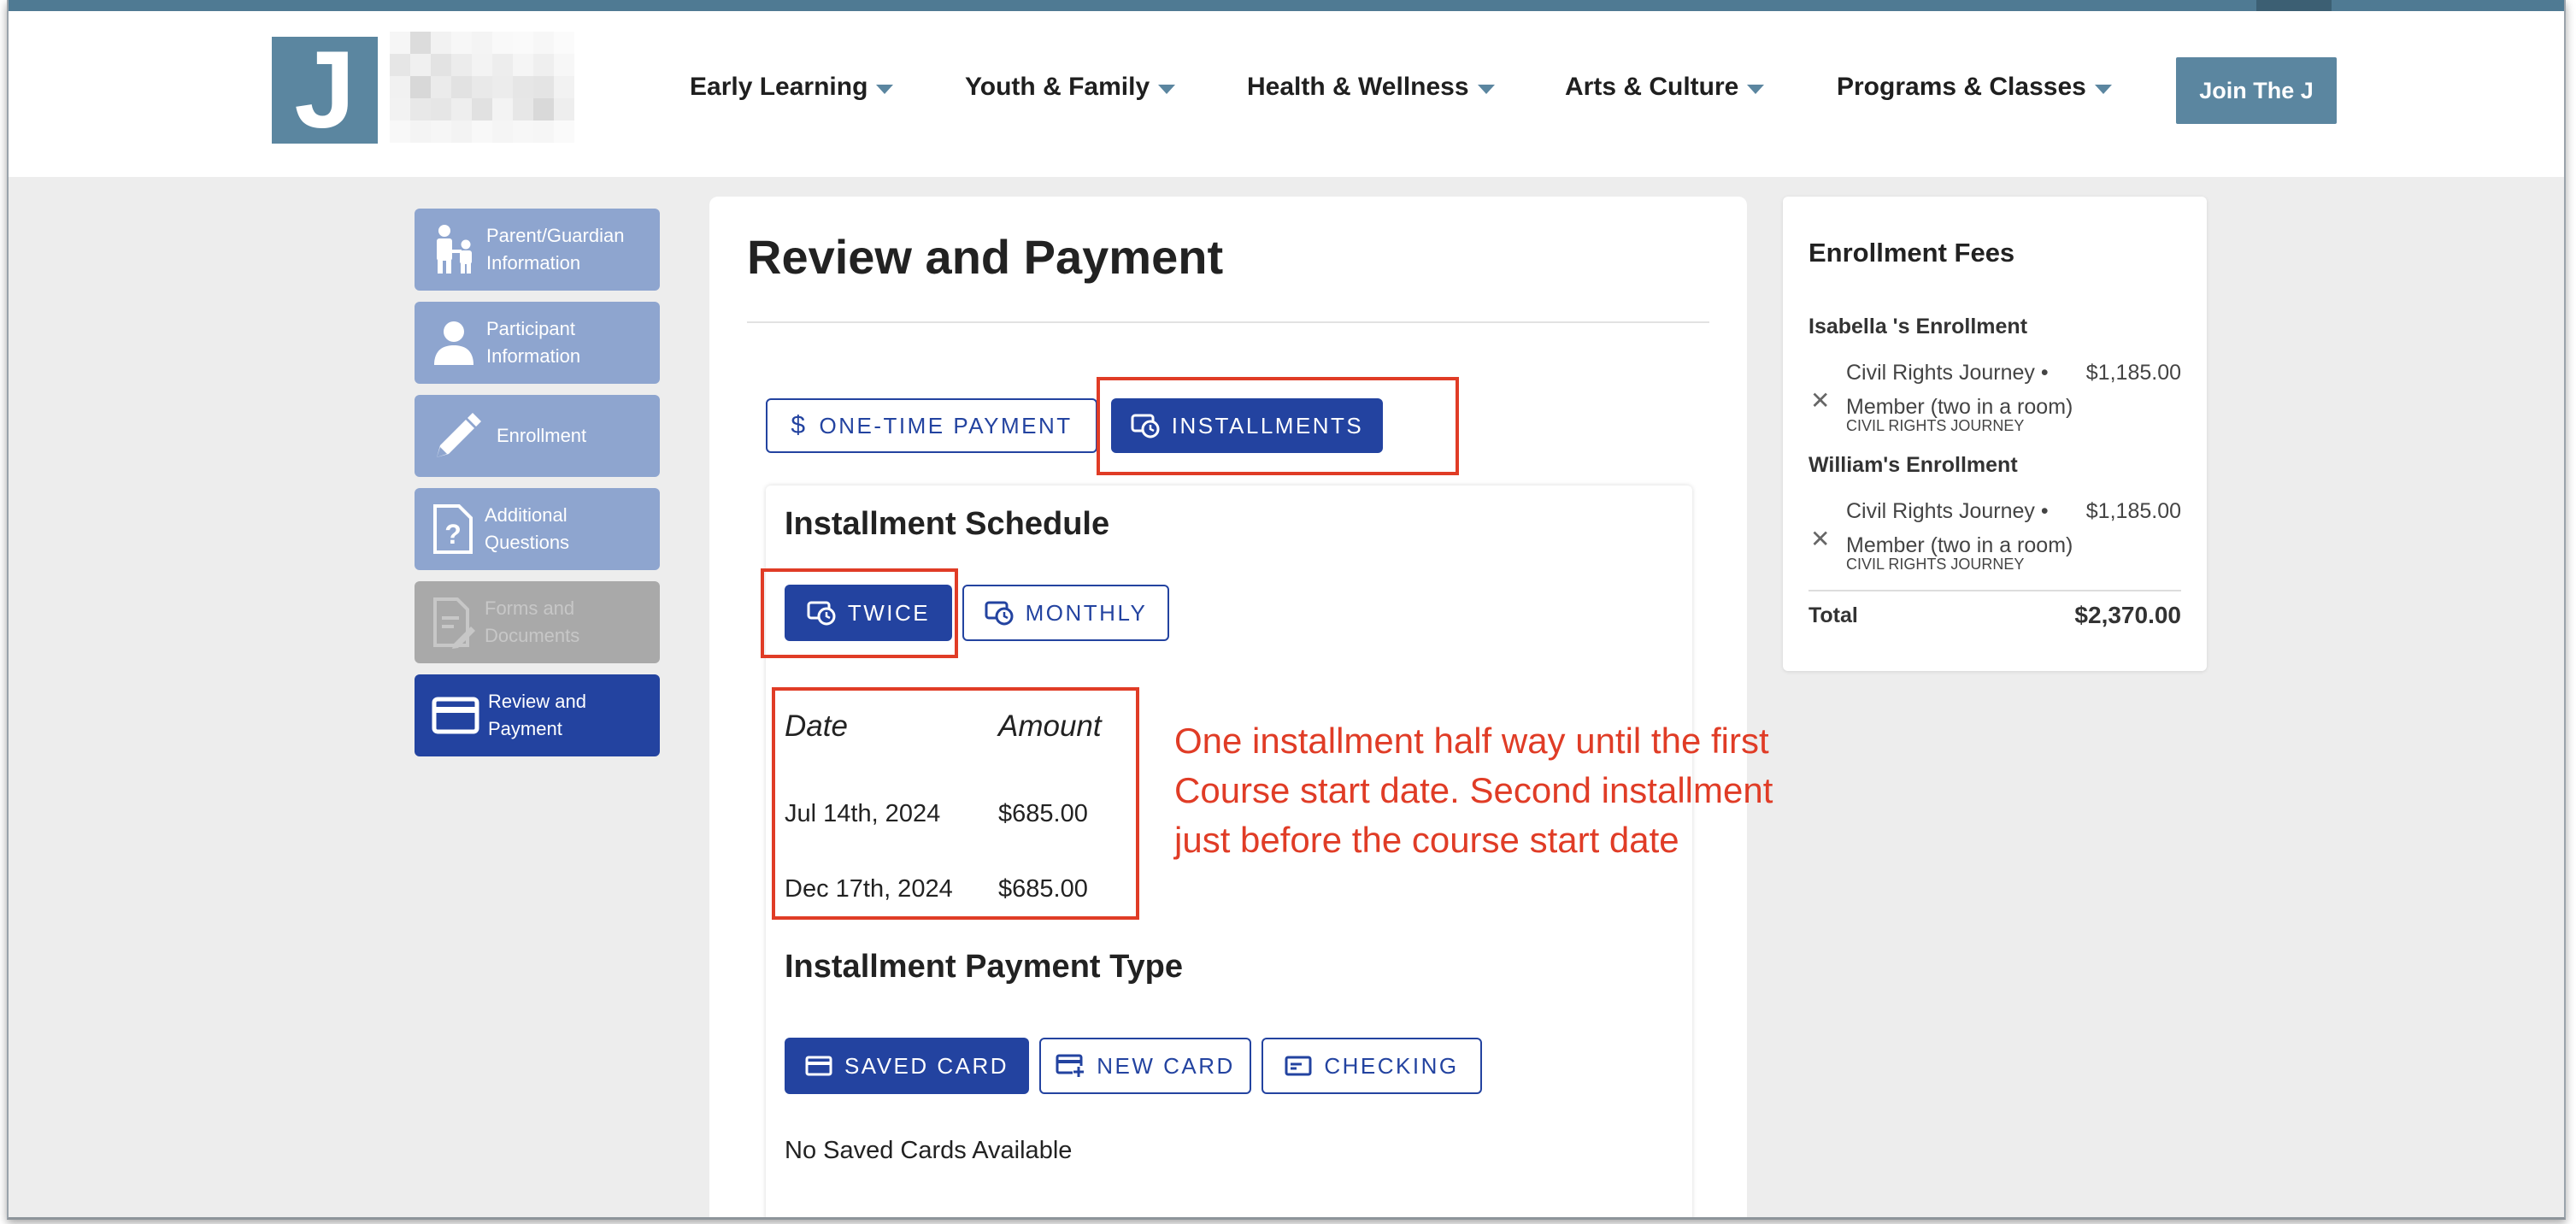  What do you see at coordinates (947, 524) in the screenshot?
I see `installment-schedule-heading: Installment Schedule` at bounding box center [947, 524].